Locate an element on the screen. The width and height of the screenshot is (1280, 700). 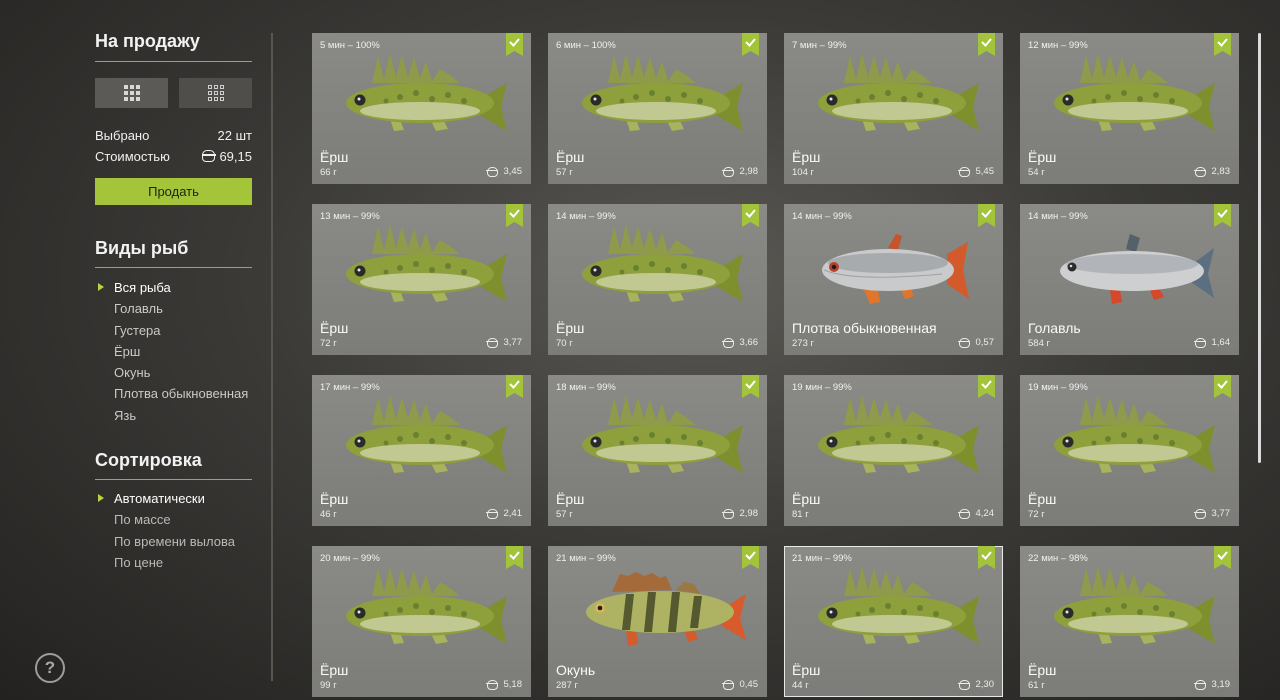
catch-time-quality: 12 мин – 99% is located at coordinates (1058, 45).